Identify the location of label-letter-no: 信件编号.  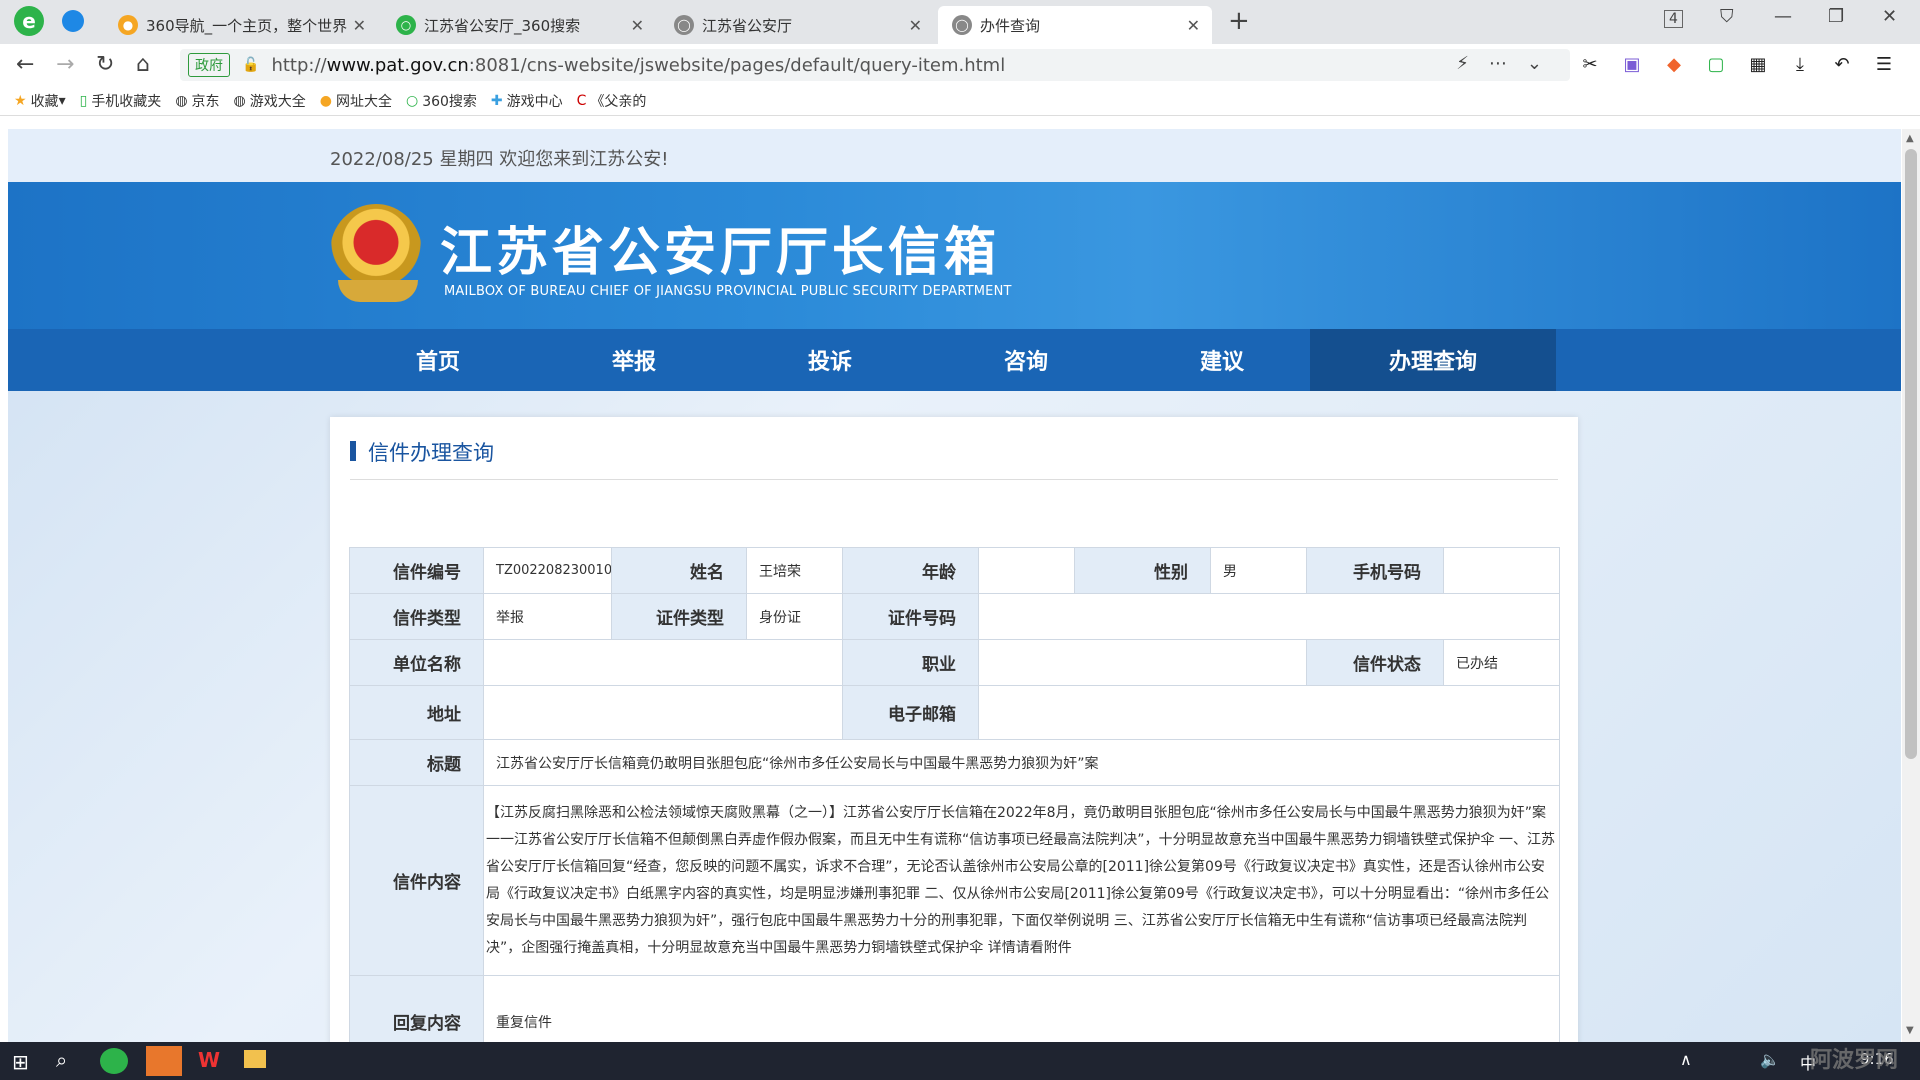
(416, 570).